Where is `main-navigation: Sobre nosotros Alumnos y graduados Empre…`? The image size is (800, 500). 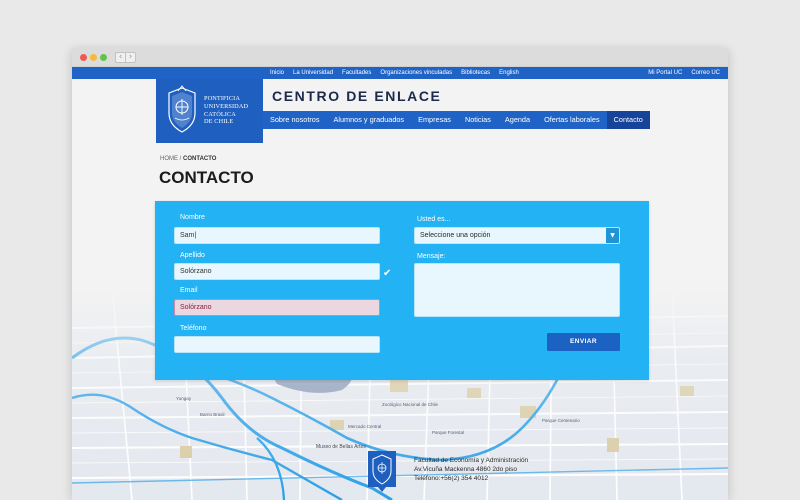
main-navigation: Sobre nosotros Alumnos y graduados Empre… is located at coordinates (456, 120).